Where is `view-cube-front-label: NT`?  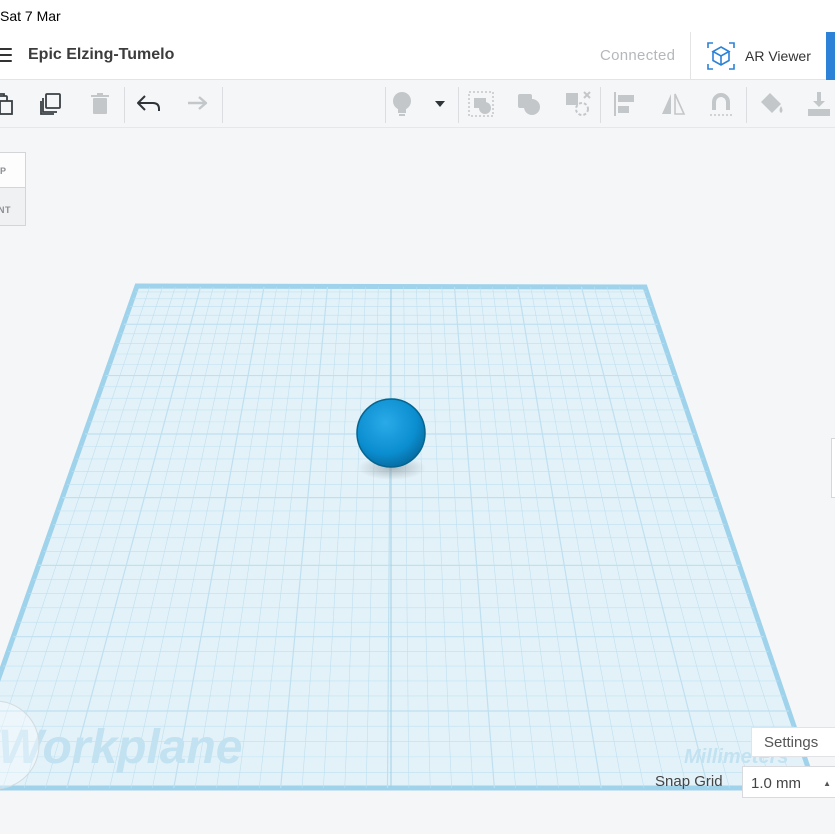
view-cube-front-label: NT is located at coordinates (5, 210).